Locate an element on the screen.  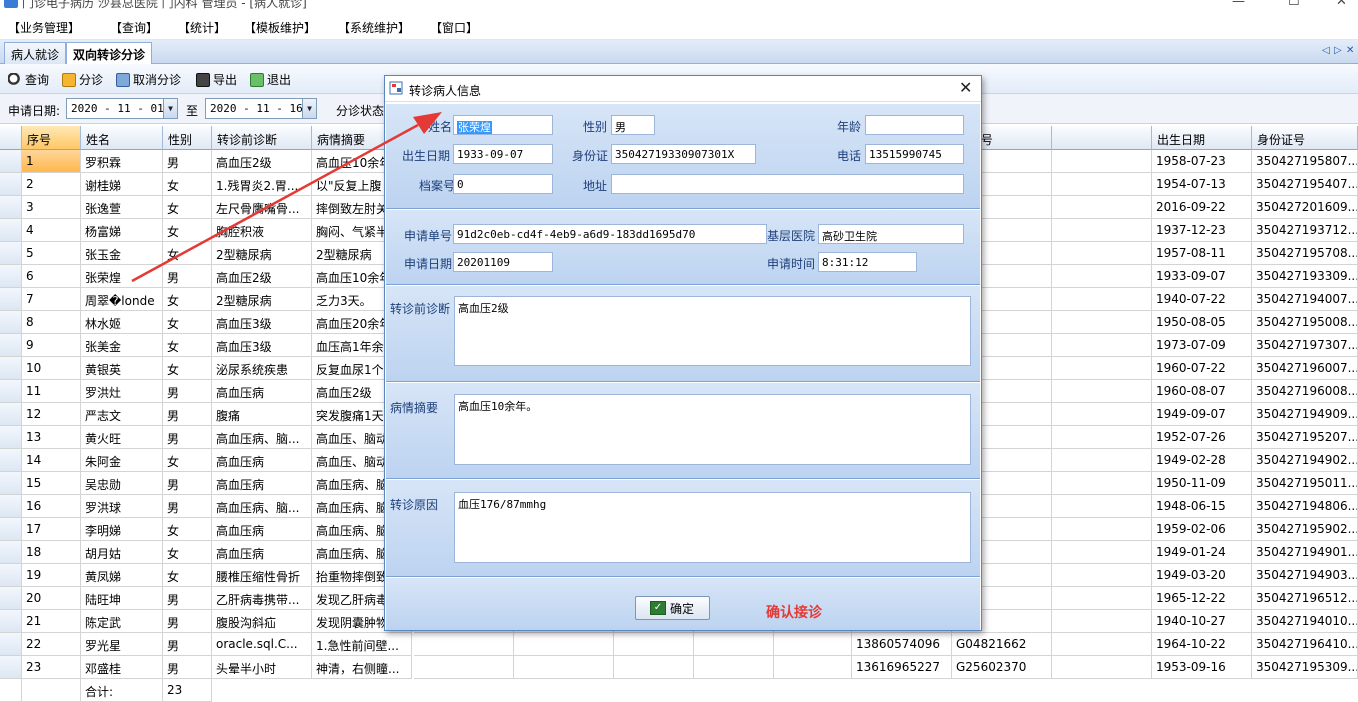
table-cell-diag: 腰椎压缩性骨折 is located at coordinates (262, 575).